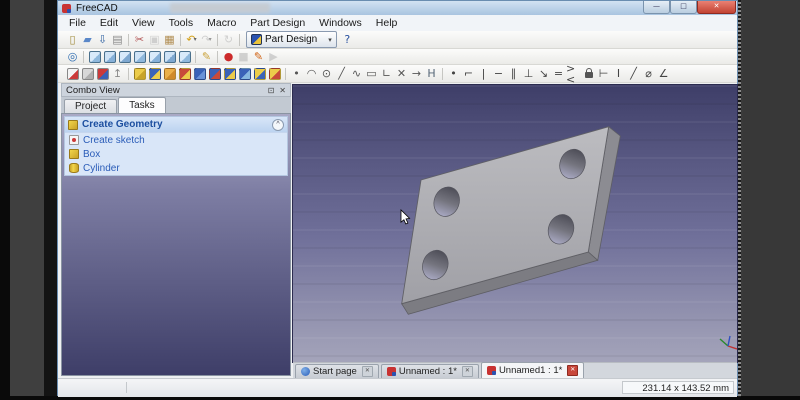 This screenshot has width=800, height=400. I want to click on groove-icon, so click(184, 73).